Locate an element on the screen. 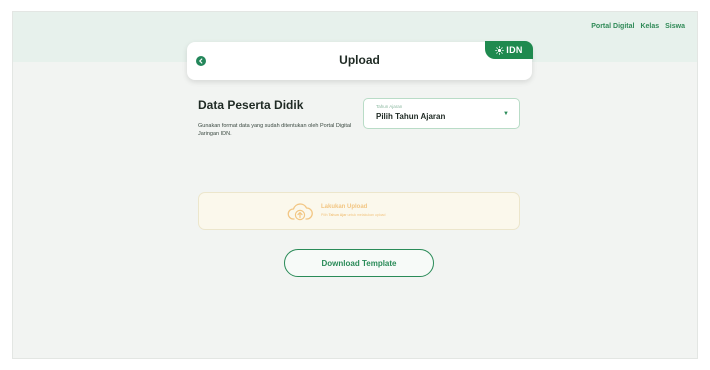  upload-subtitle: Pilih Tahun Ajar untuk melakukan upload is located at coordinates (353, 215).